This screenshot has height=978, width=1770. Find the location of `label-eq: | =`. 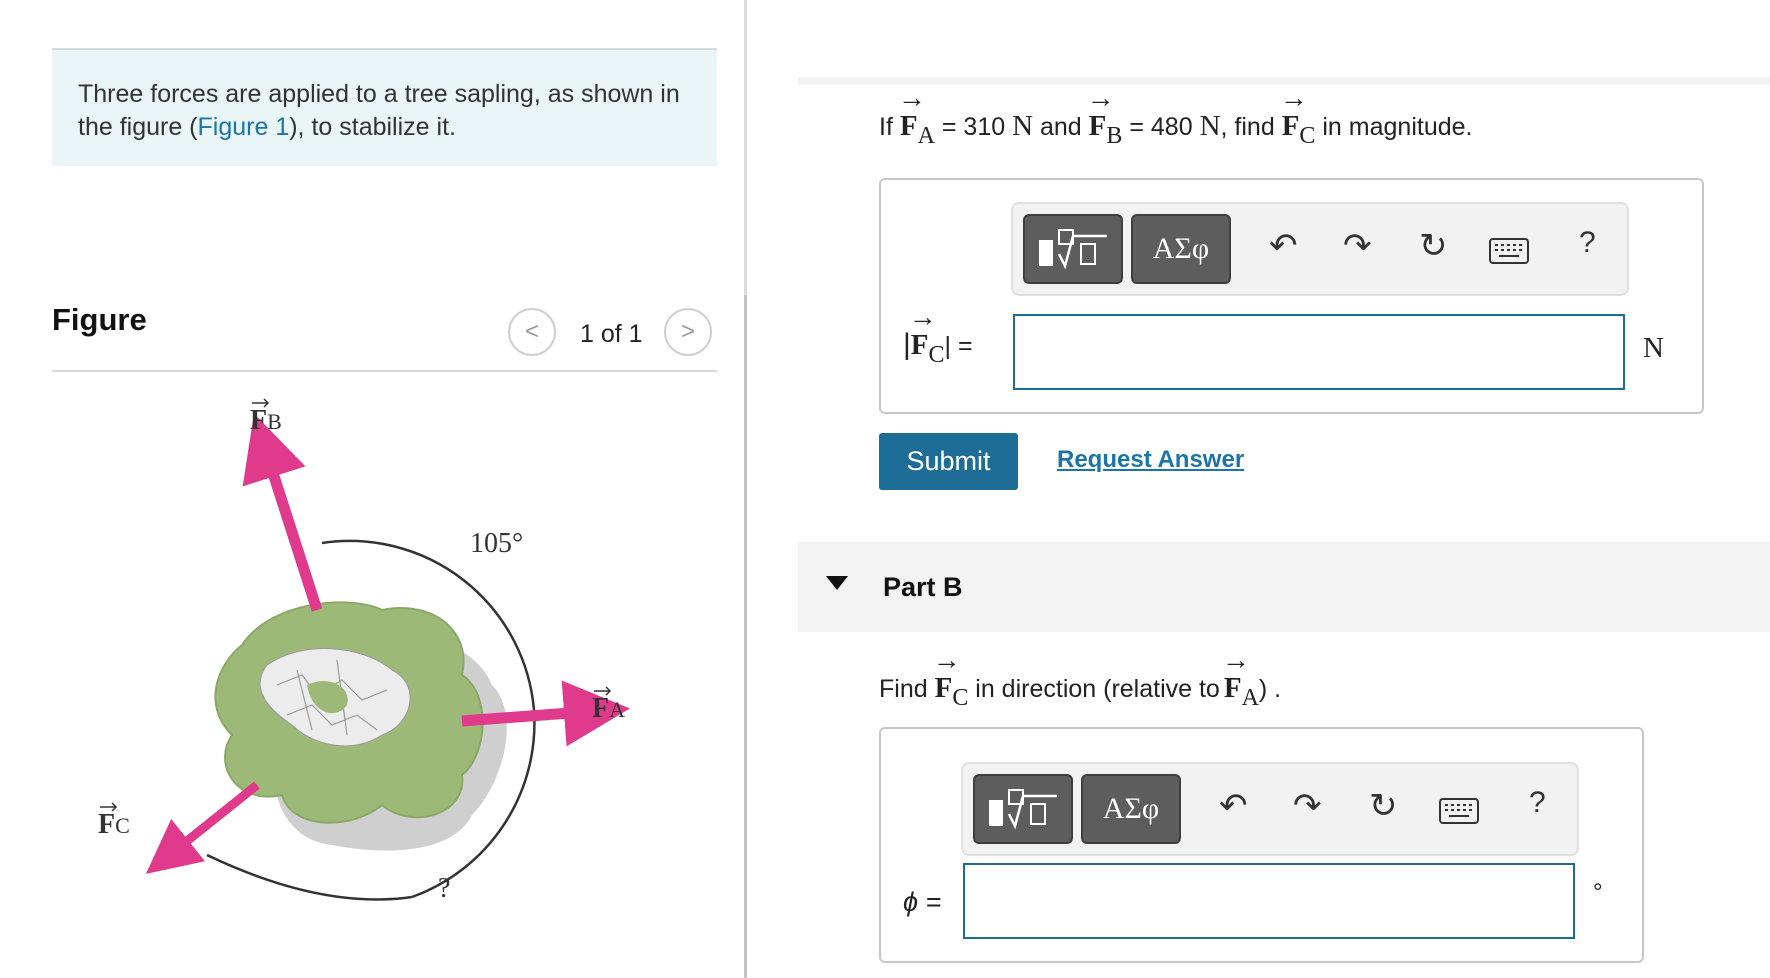

label-eq: | = is located at coordinates (958, 346).